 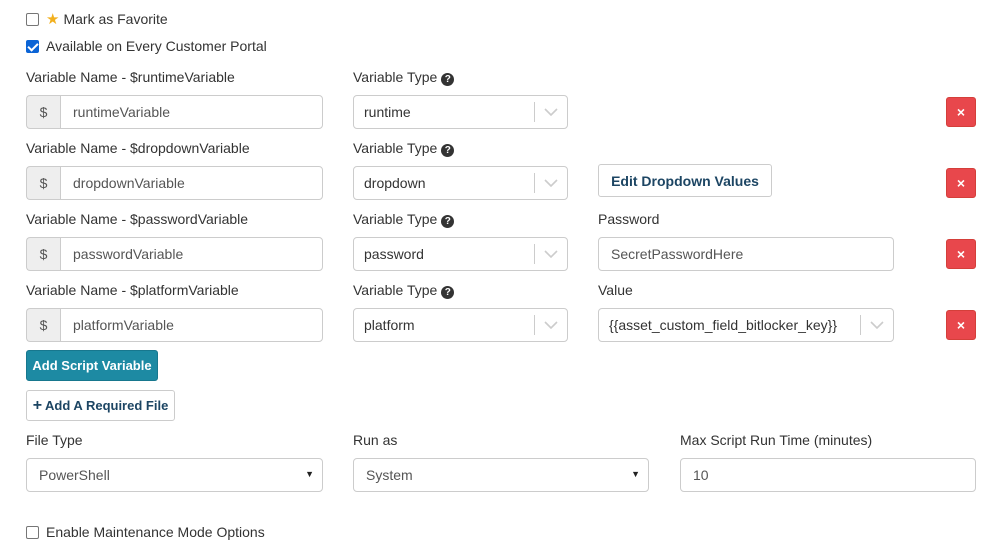 I want to click on variable-name-group: $ passwordVariable, so click(x=174, y=254).